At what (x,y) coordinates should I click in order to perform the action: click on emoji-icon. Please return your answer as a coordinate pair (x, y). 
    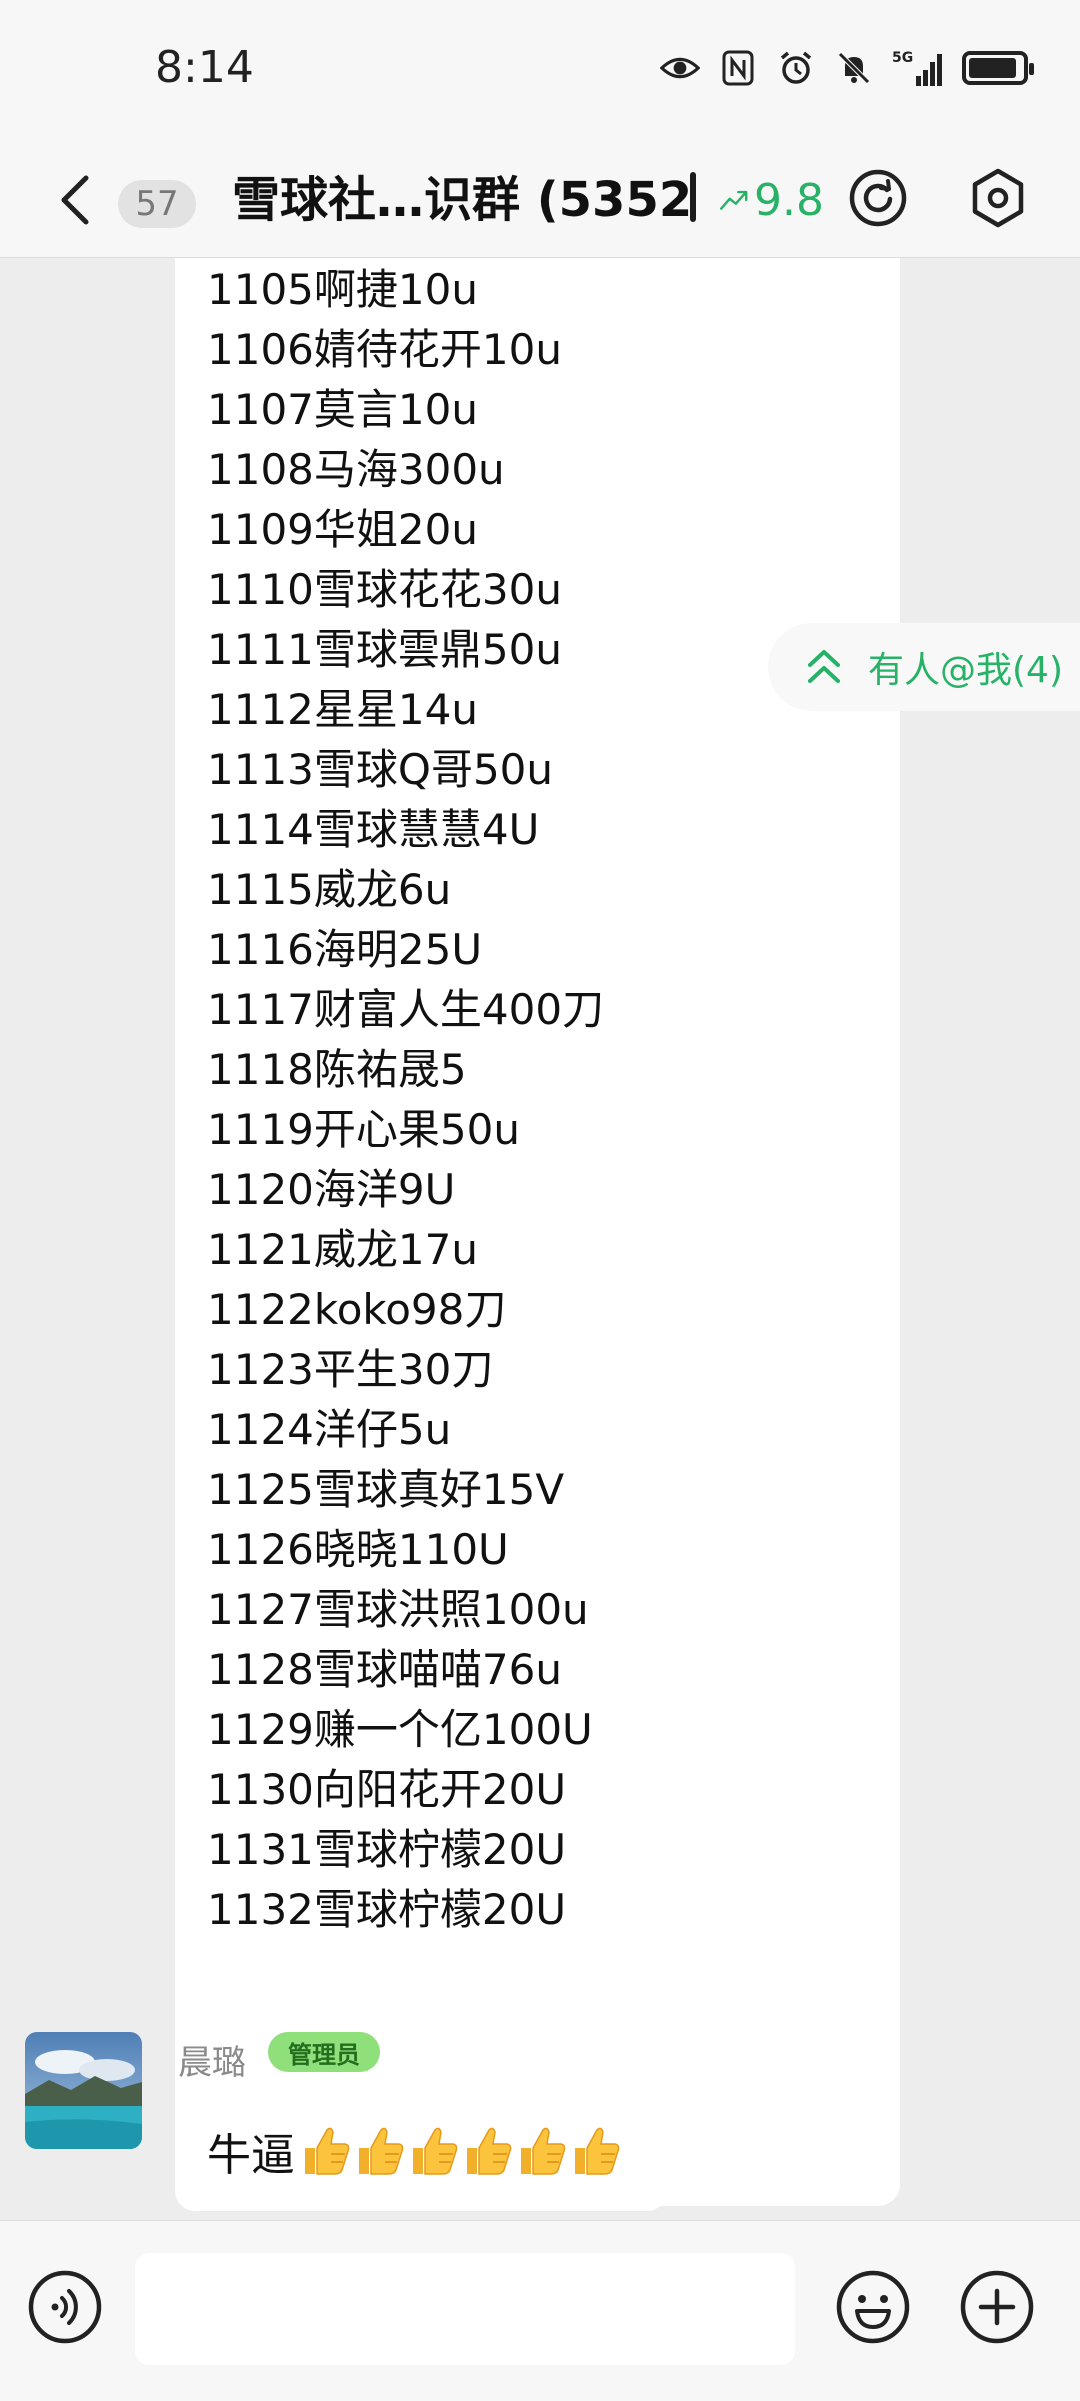
    Looking at the image, I should click on (873, 2307).